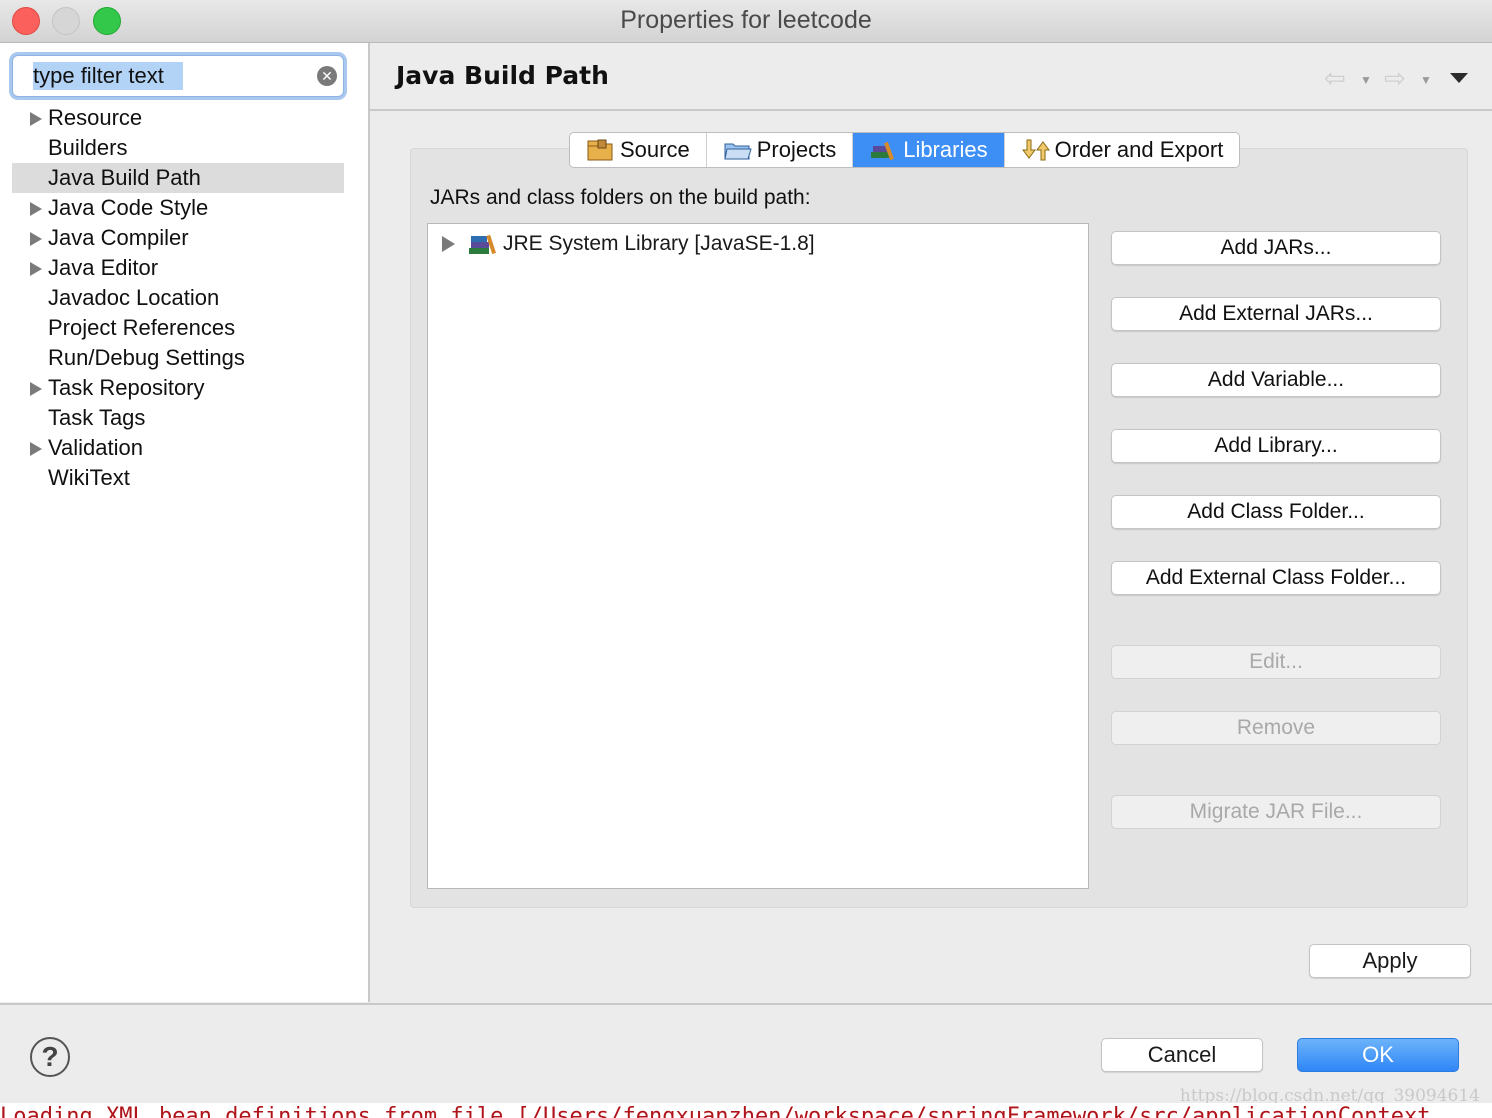 The width and height of the screenshot is (1492, 1118). I want to click on tree-item-java-compiler: Java Compiler, so click(178, 238).